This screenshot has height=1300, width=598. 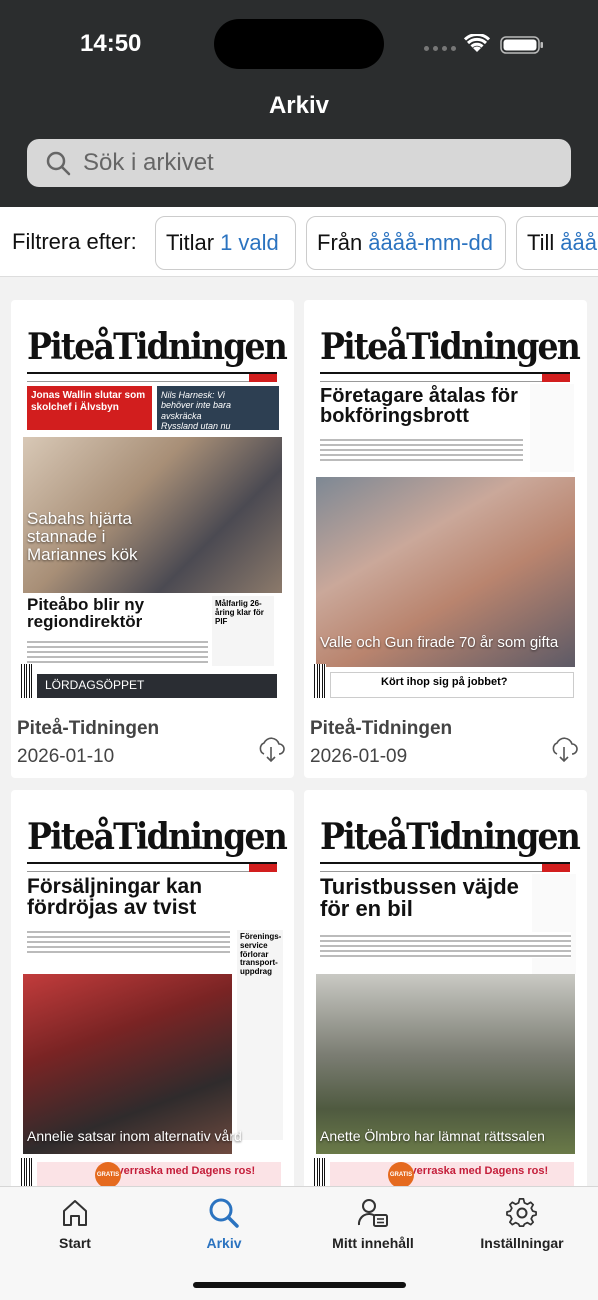 I want to click on cover-headline: Företagare åtalas för bokföringsbrott, so click(x=419, y=406).